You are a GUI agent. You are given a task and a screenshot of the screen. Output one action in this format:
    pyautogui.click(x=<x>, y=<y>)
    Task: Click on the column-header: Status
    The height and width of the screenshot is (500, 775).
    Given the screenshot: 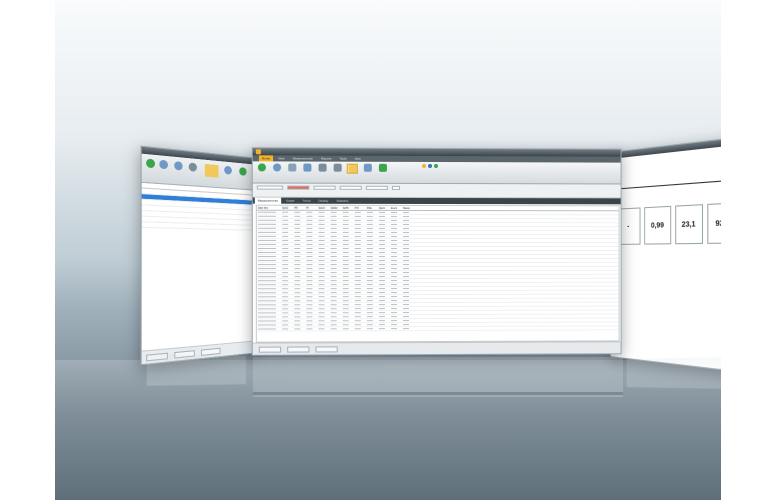 What is the action you would take?
    pyautogui.click(x=408, y=207)
    